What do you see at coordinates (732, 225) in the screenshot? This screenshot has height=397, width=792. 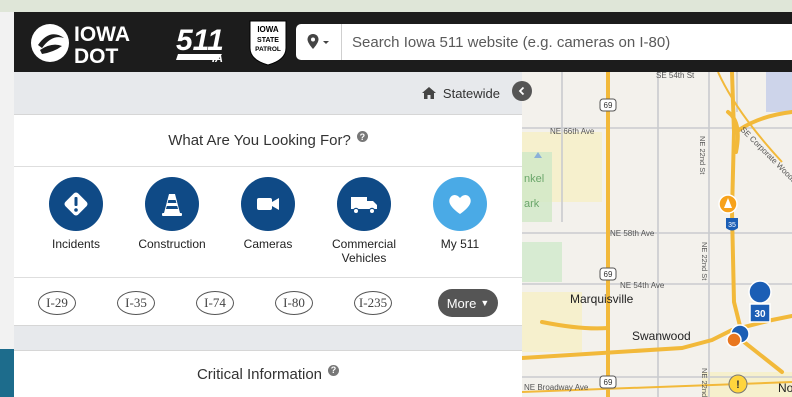 I see `i35-shield: 35` at bounding box center [732, 225].